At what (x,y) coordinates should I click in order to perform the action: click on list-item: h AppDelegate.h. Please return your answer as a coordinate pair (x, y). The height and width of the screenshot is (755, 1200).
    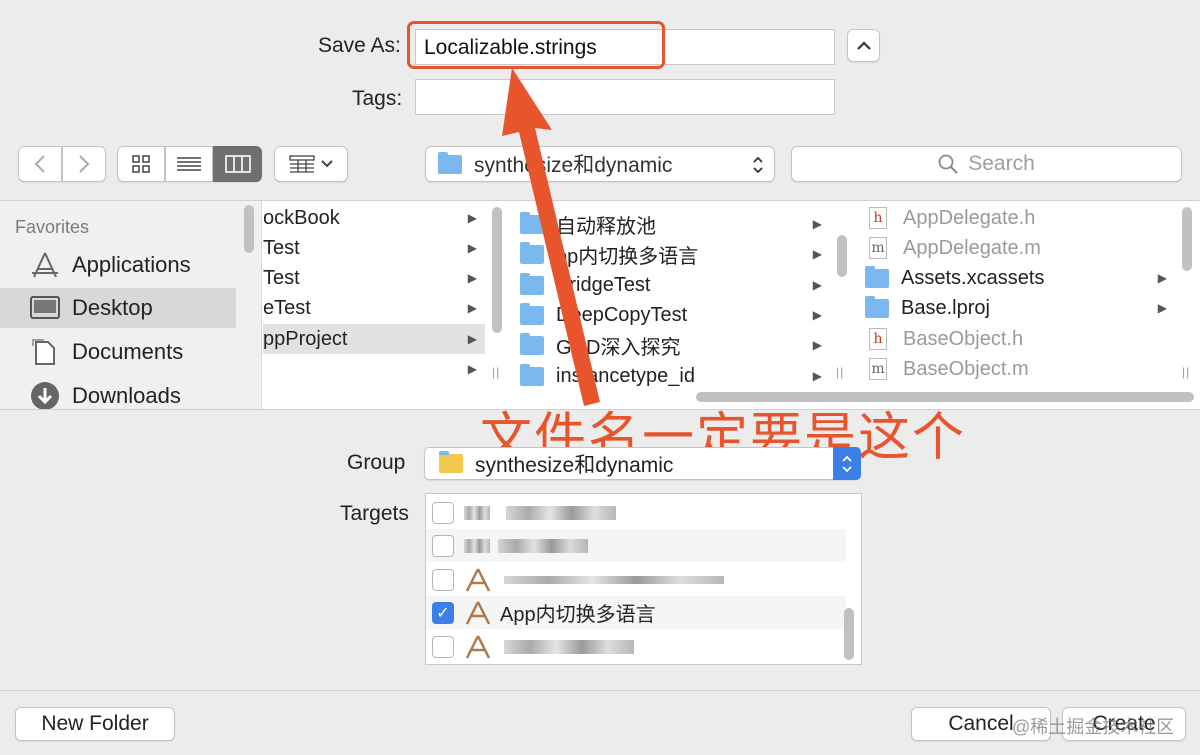
    Looking at the image, I should click on (1015, 218).